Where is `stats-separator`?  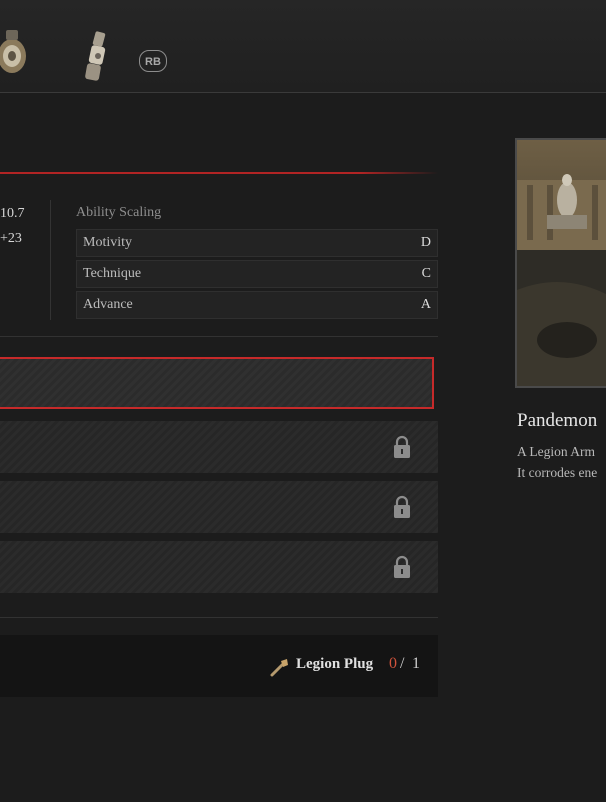 stats-separator is located at coordinates (50, 260).